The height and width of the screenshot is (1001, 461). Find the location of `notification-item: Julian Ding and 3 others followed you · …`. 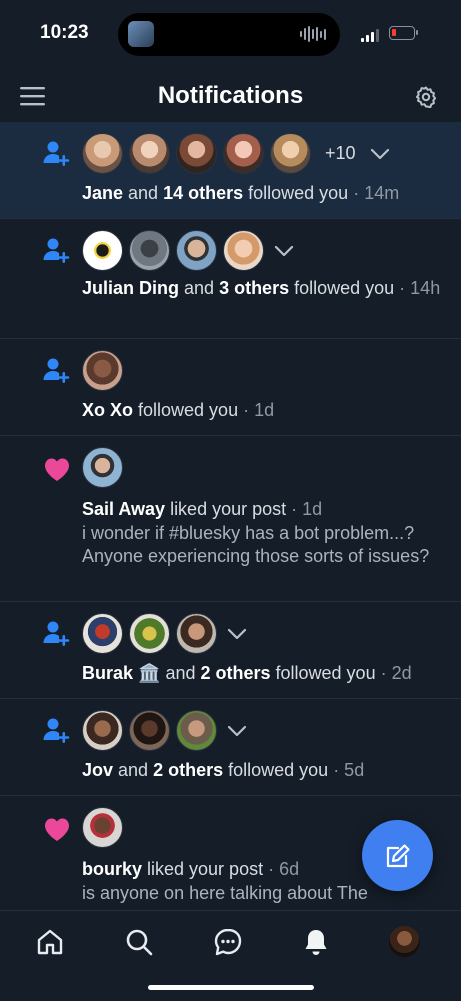

notification-item: Julian Ding and 3 others followed you · … is located at coordinates (230, 279).